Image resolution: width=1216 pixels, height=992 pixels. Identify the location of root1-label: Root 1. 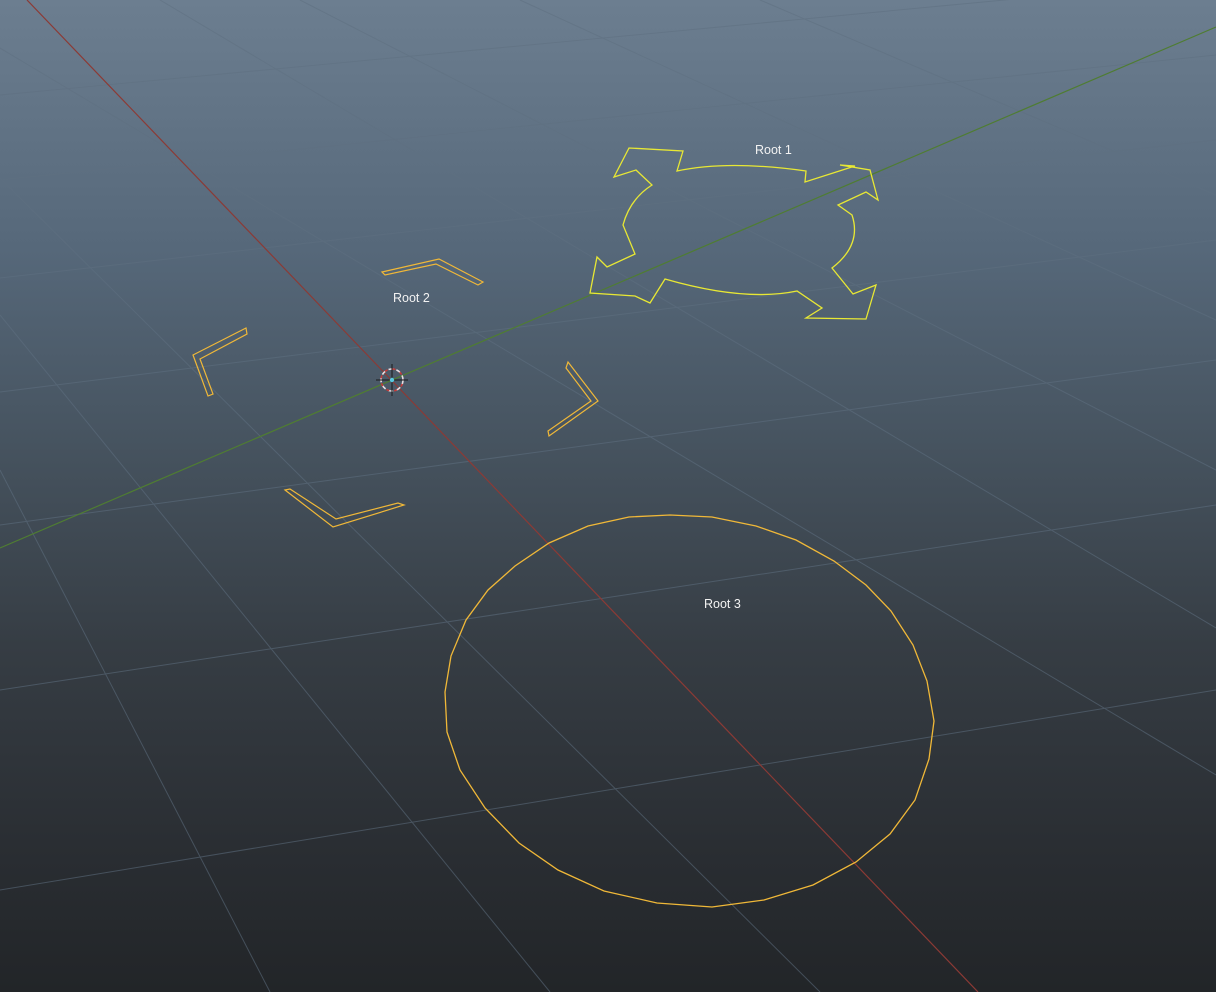
(773, 150).